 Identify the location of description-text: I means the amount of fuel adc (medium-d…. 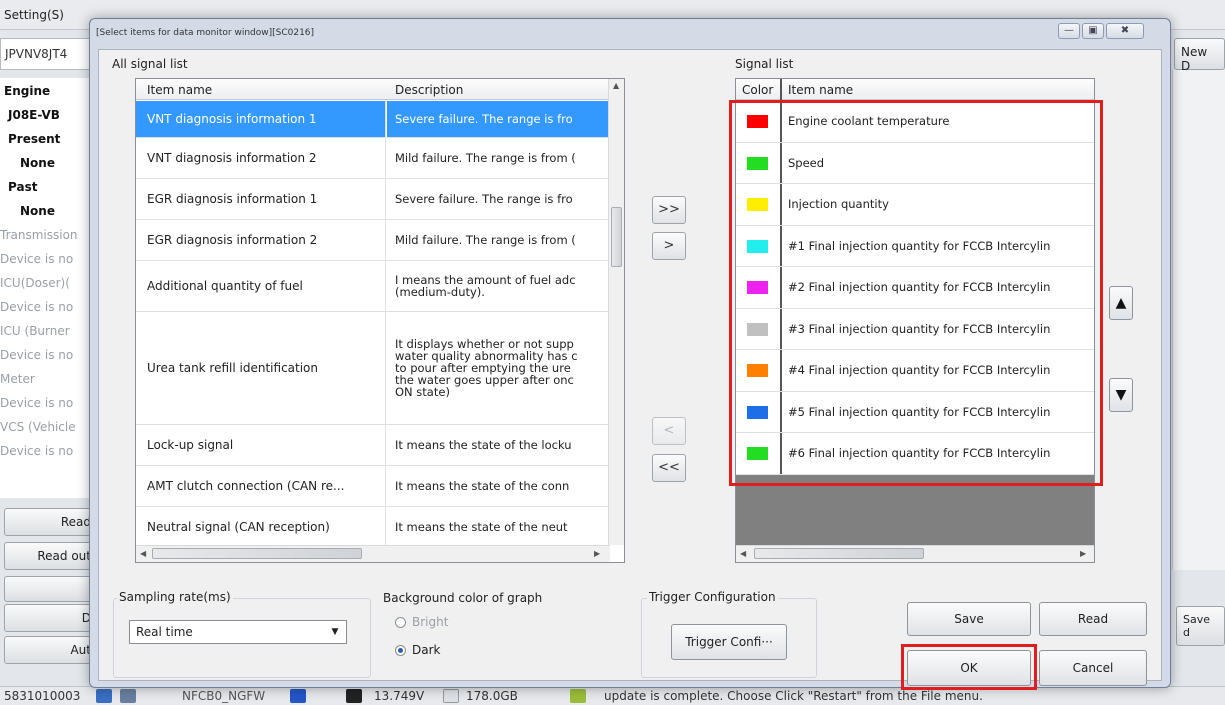
(485, 286).